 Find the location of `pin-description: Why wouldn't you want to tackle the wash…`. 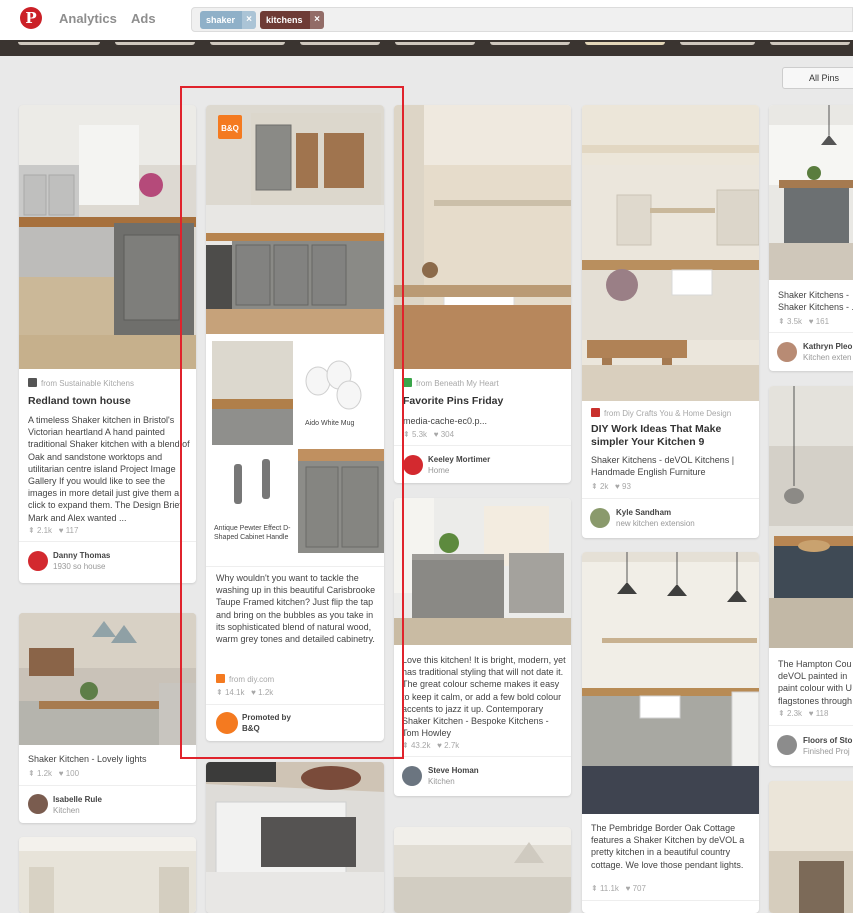

pin-description: Why wouldn't you want to tackle the wash… is located at coordinates (296, 609).